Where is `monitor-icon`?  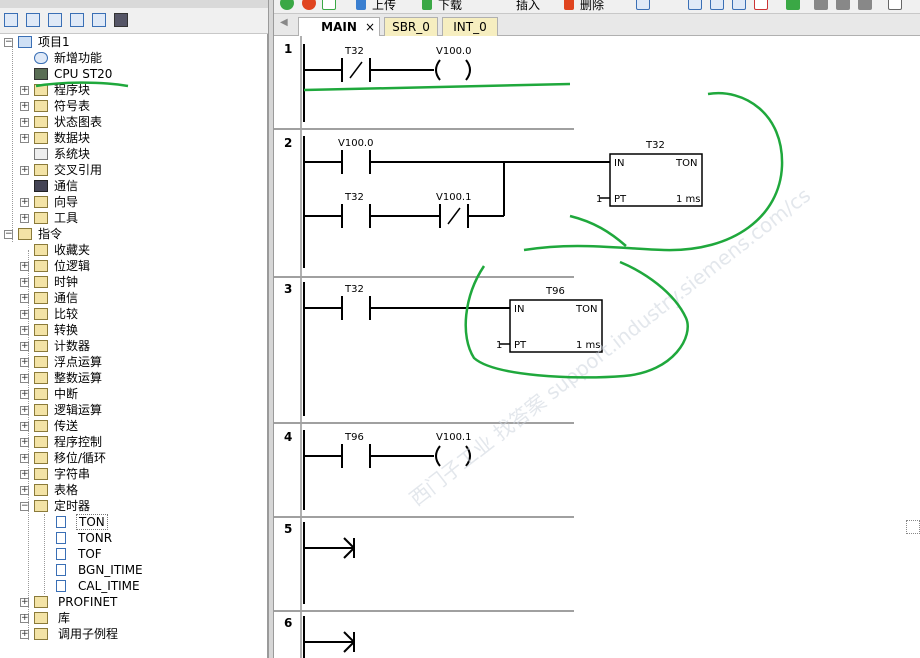 monitor-icon is located at coordinates (121, 20).